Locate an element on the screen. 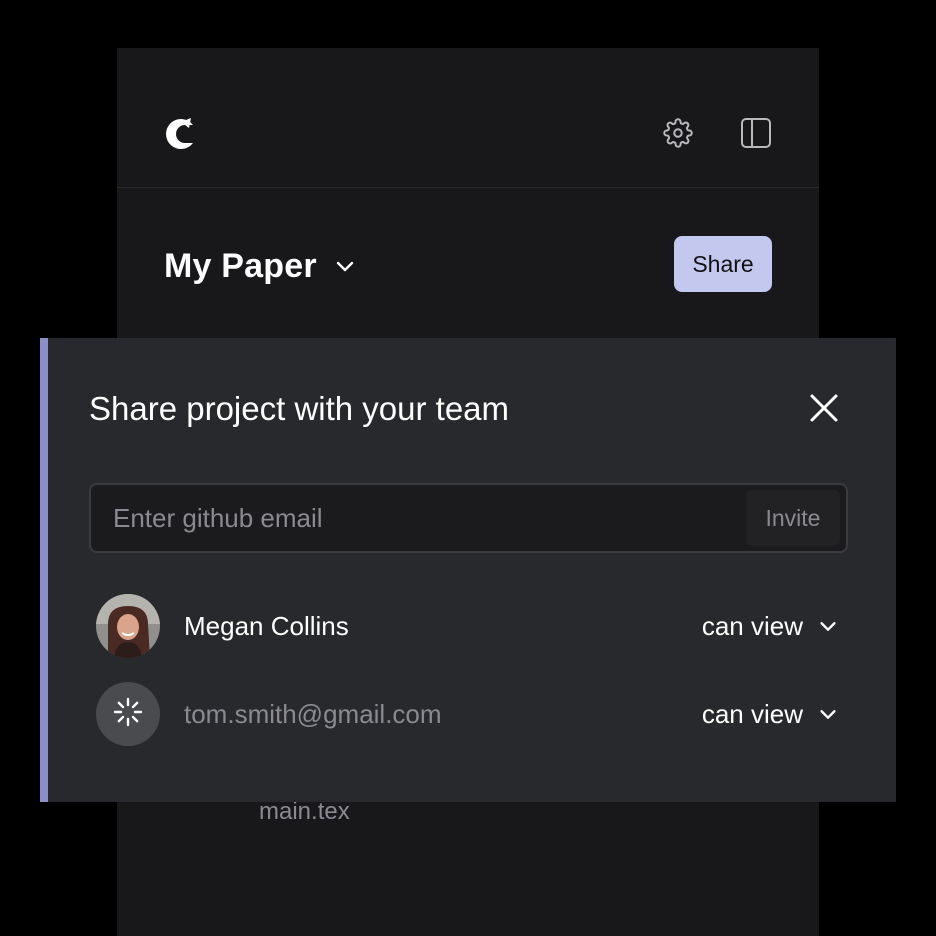 The width and height of the screenshot is (936, 936). pending-avatar is located at coordinates (128, 714).